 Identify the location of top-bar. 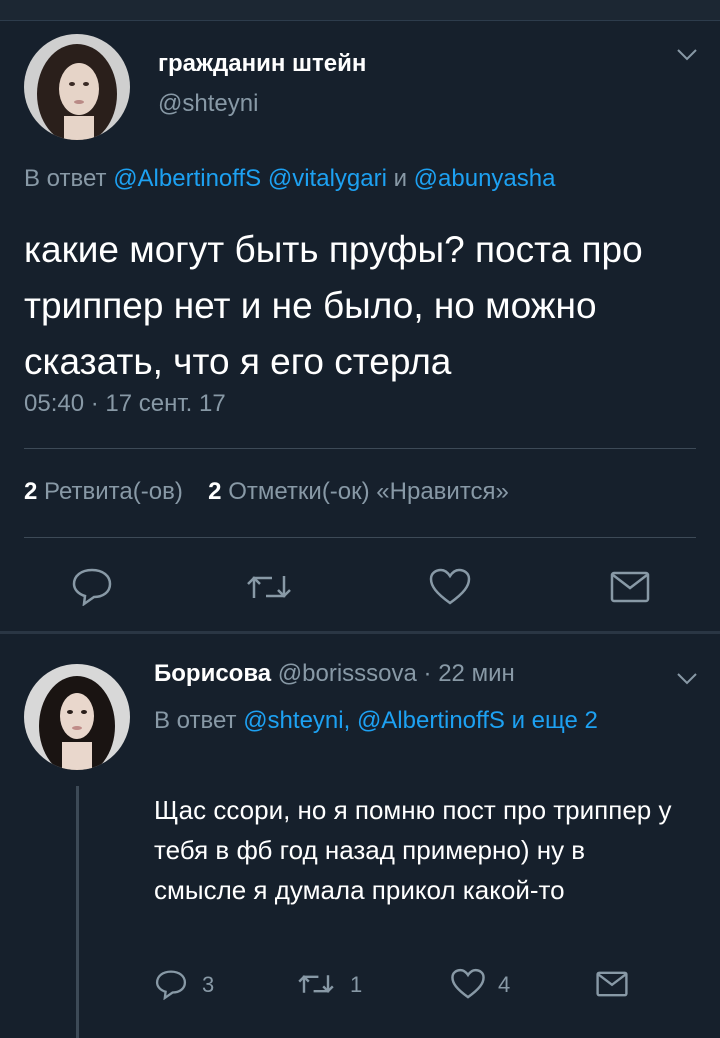
(360, 10).